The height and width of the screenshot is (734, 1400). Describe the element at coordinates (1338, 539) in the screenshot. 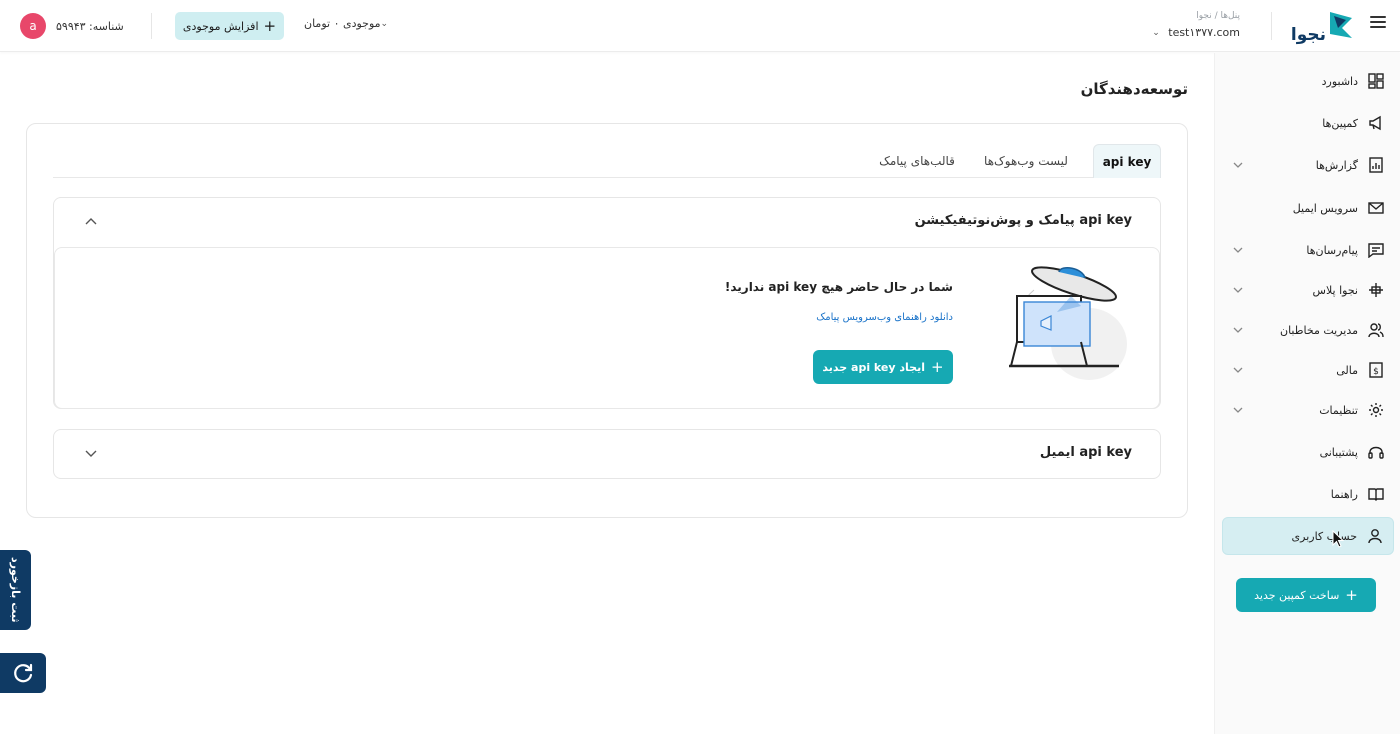

I see `mouse-cursor-icon` at that location.